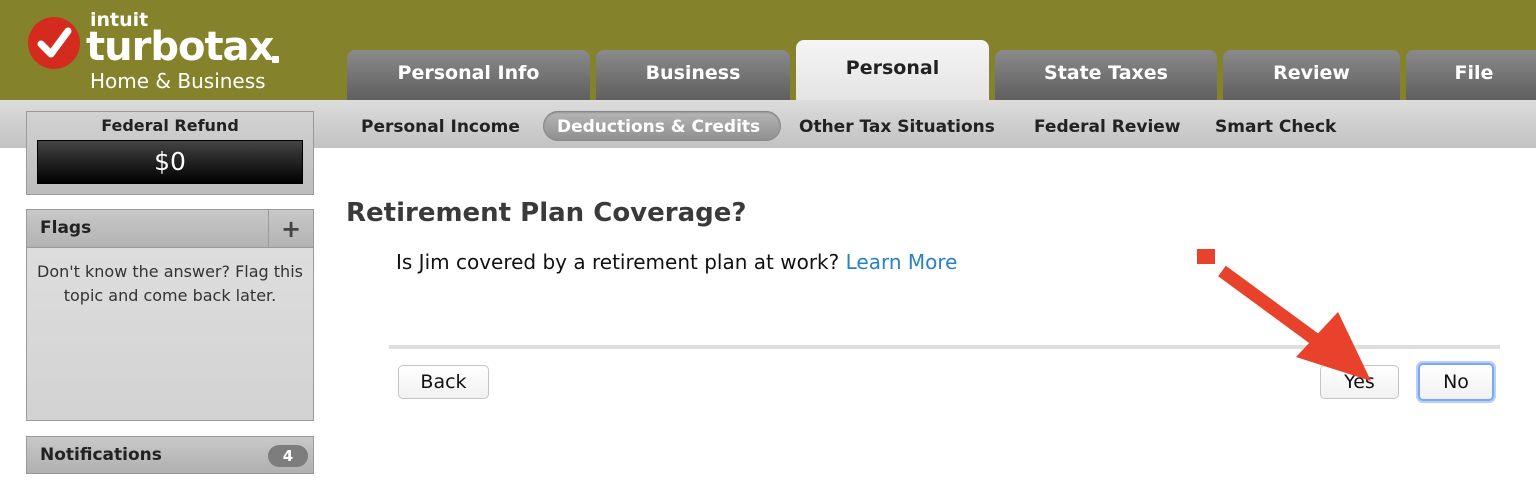  Describe the element at coordinates (1106, 75) in the screenshot. I see `tab-state-taxes: State Taxes` at that location.